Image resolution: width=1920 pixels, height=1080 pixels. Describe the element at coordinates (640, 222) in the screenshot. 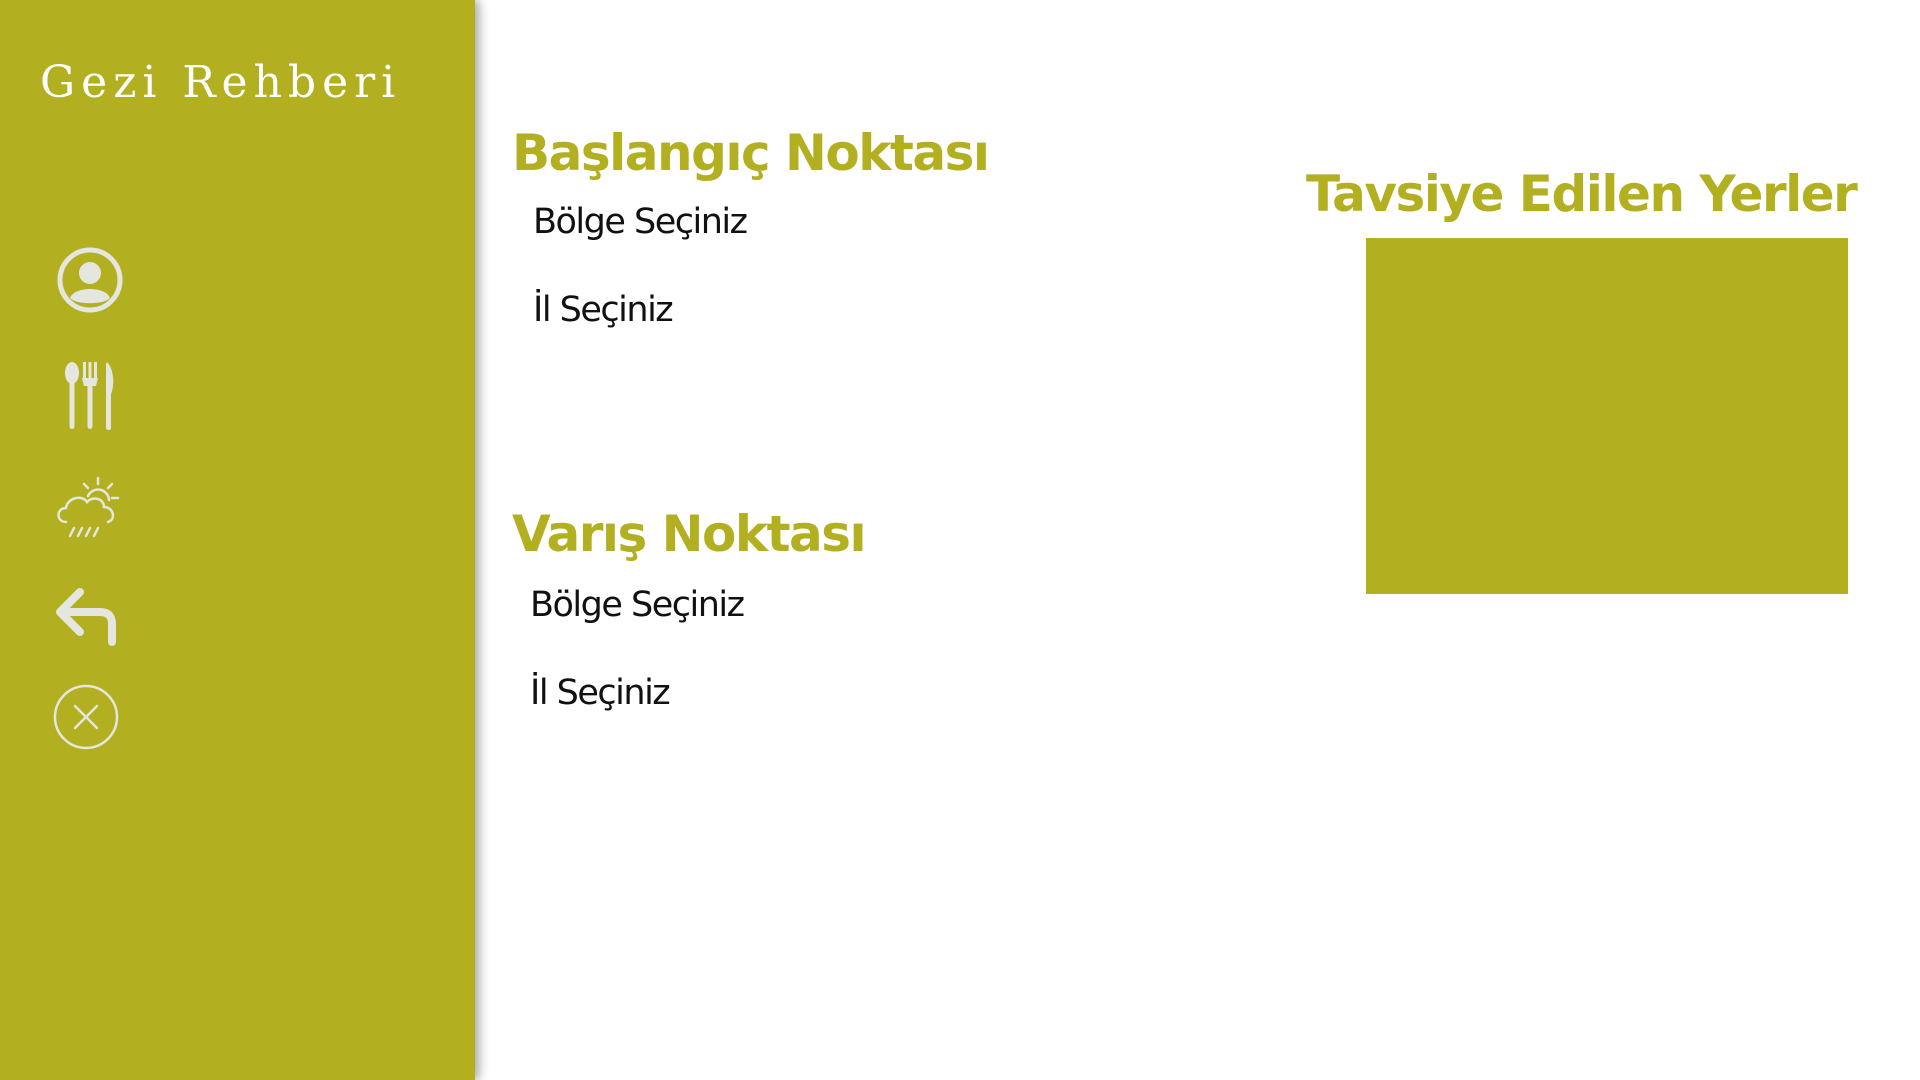

I see `start-region-select: Bölge Seçiniz` at that location.